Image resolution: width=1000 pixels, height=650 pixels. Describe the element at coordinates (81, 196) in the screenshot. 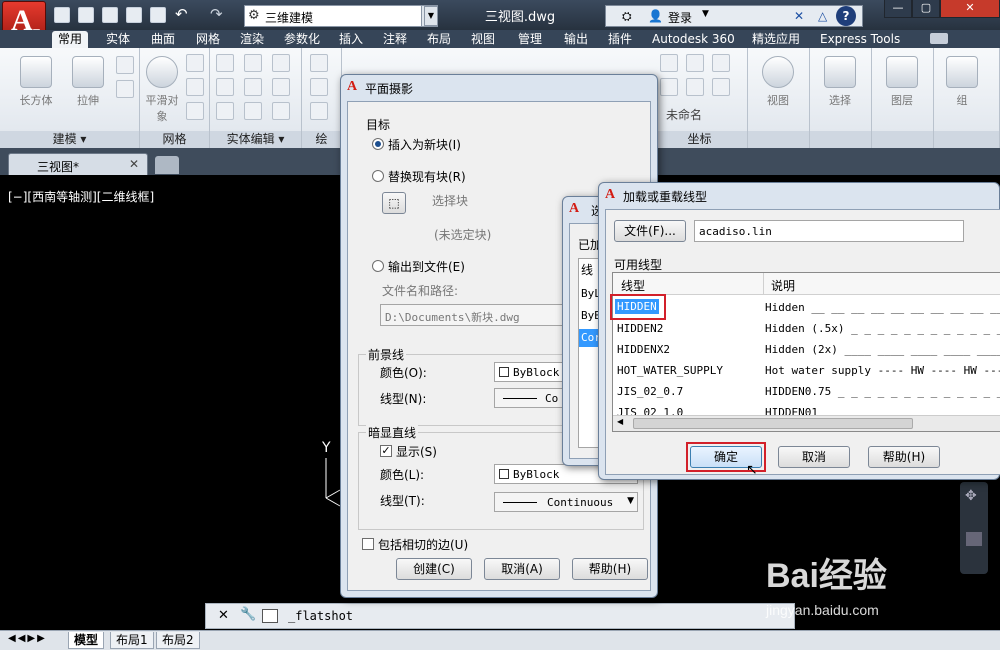

I see `viewport-controls-label: [−][西南等轴测][二维线框]` at that location.